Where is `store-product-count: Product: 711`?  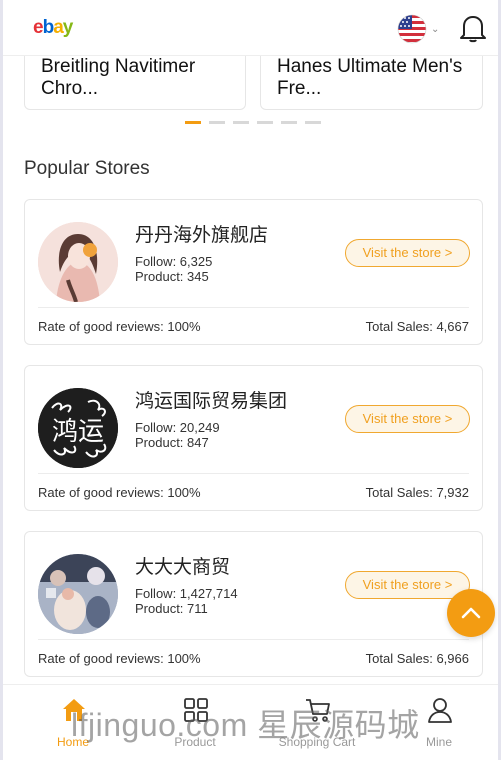
store-product-count: Product: 711 is located at coordinates (171, 608).